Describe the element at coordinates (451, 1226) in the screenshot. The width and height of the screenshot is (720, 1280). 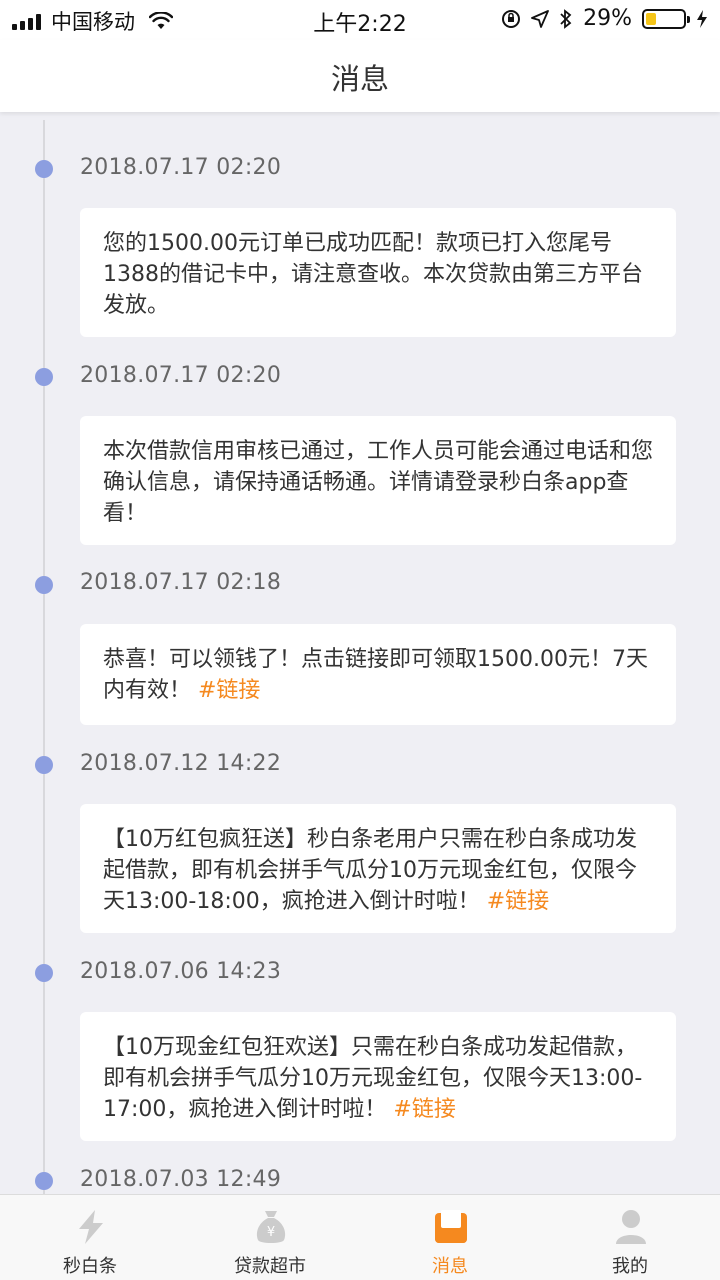
I see `message-envelope-icon` at that location.